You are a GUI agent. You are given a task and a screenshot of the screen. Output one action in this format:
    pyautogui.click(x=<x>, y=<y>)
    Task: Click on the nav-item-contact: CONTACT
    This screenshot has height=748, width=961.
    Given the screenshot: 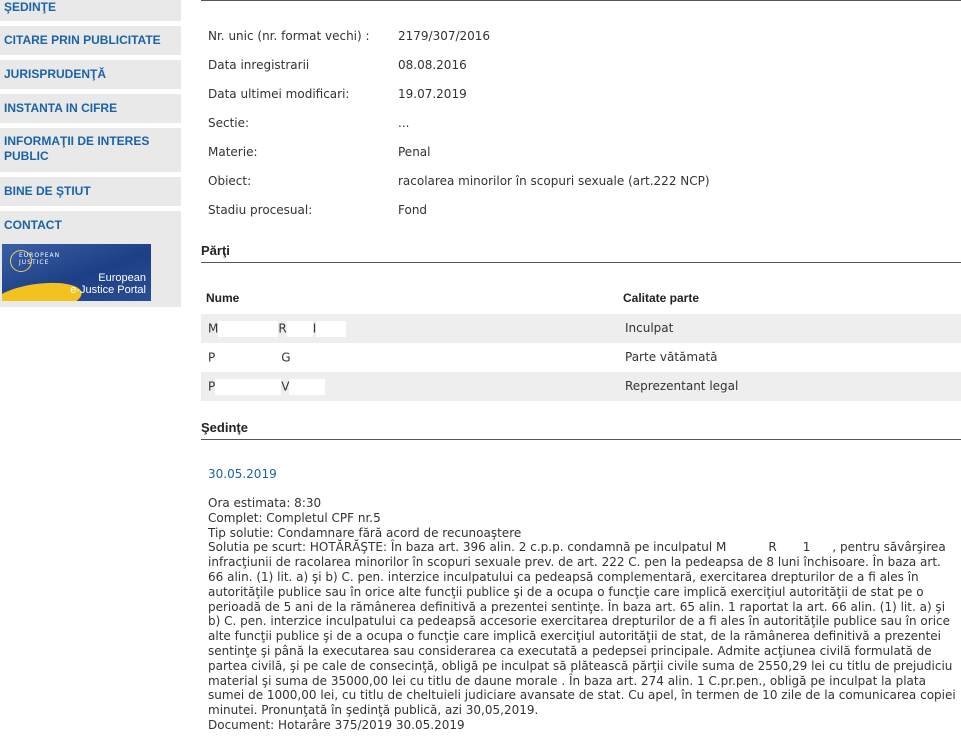 What is the action you would take?
    pyautogui.click(x=90, y=225)
    